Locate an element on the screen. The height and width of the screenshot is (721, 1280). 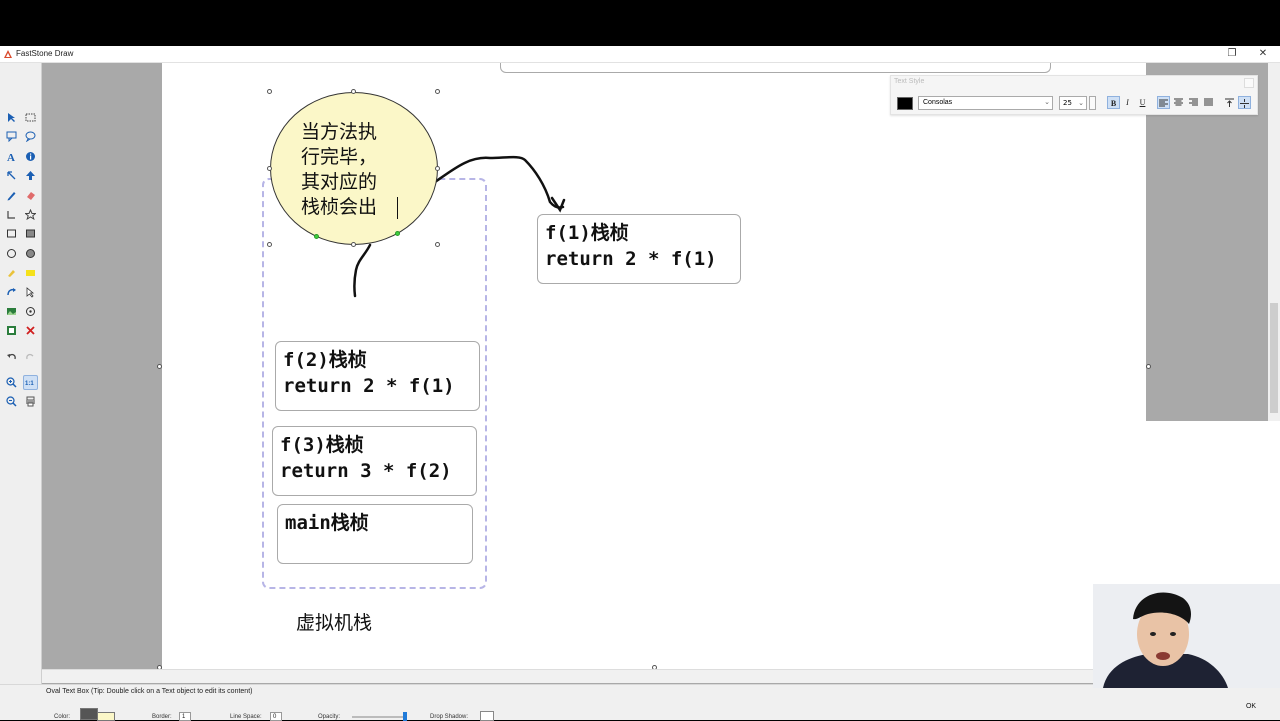
pen-tool is located at coordinates (11, 195).